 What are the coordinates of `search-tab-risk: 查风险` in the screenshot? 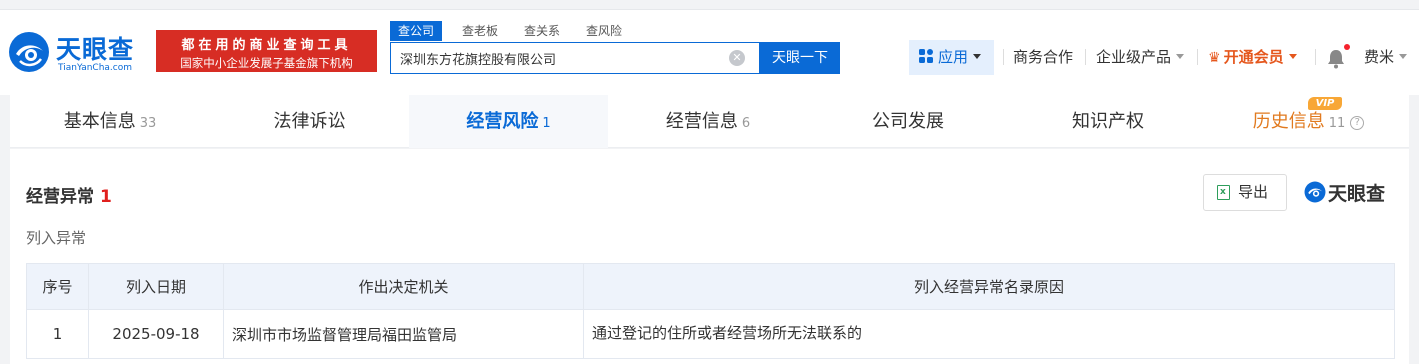 It's located at (604, 31).